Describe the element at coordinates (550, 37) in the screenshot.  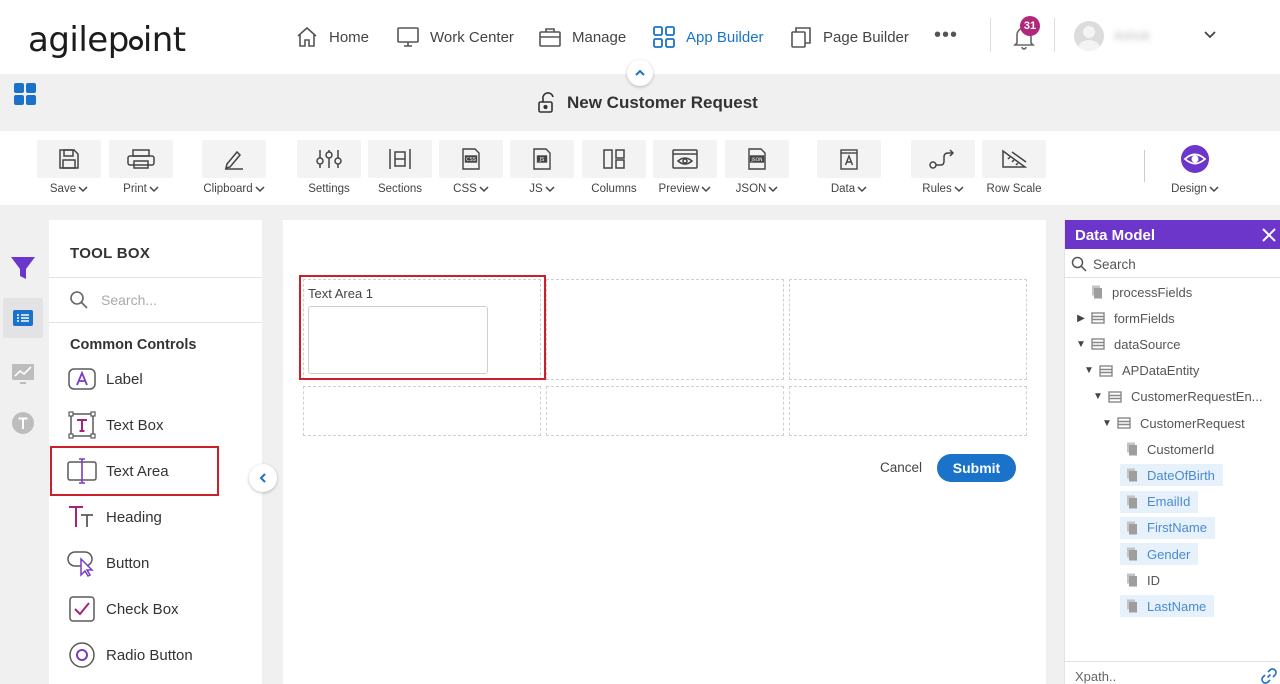
I see `briefcase-icon` at that location.